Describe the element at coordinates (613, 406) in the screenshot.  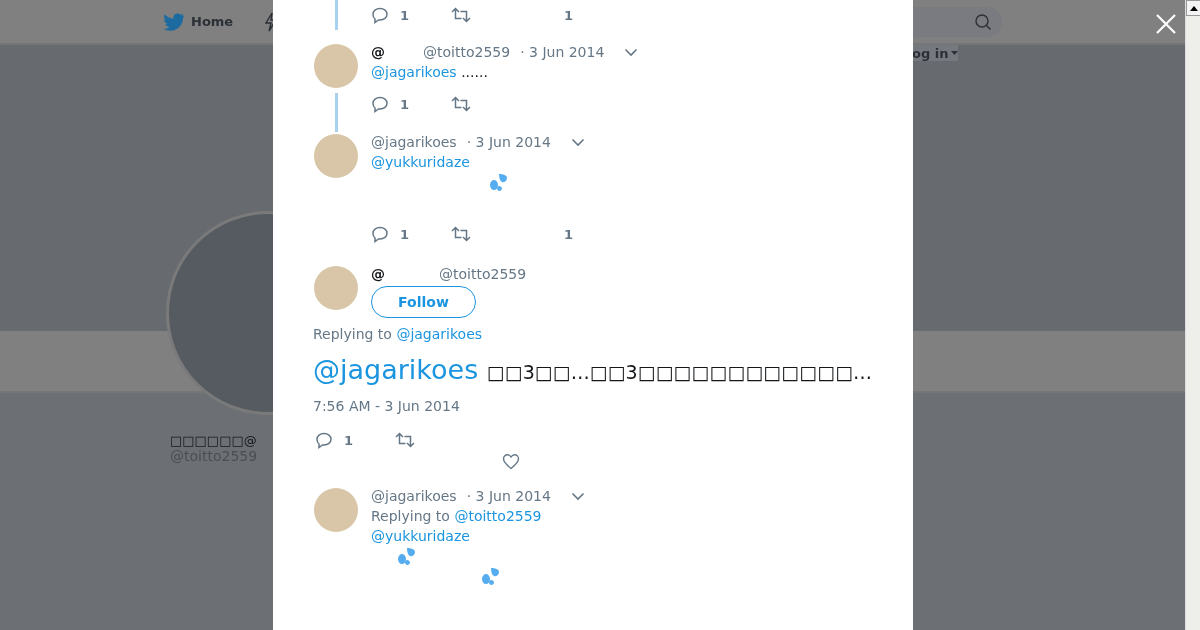
I see `tweet-timestamp: 7:56 AM - 3 Jun 2014` at that location.